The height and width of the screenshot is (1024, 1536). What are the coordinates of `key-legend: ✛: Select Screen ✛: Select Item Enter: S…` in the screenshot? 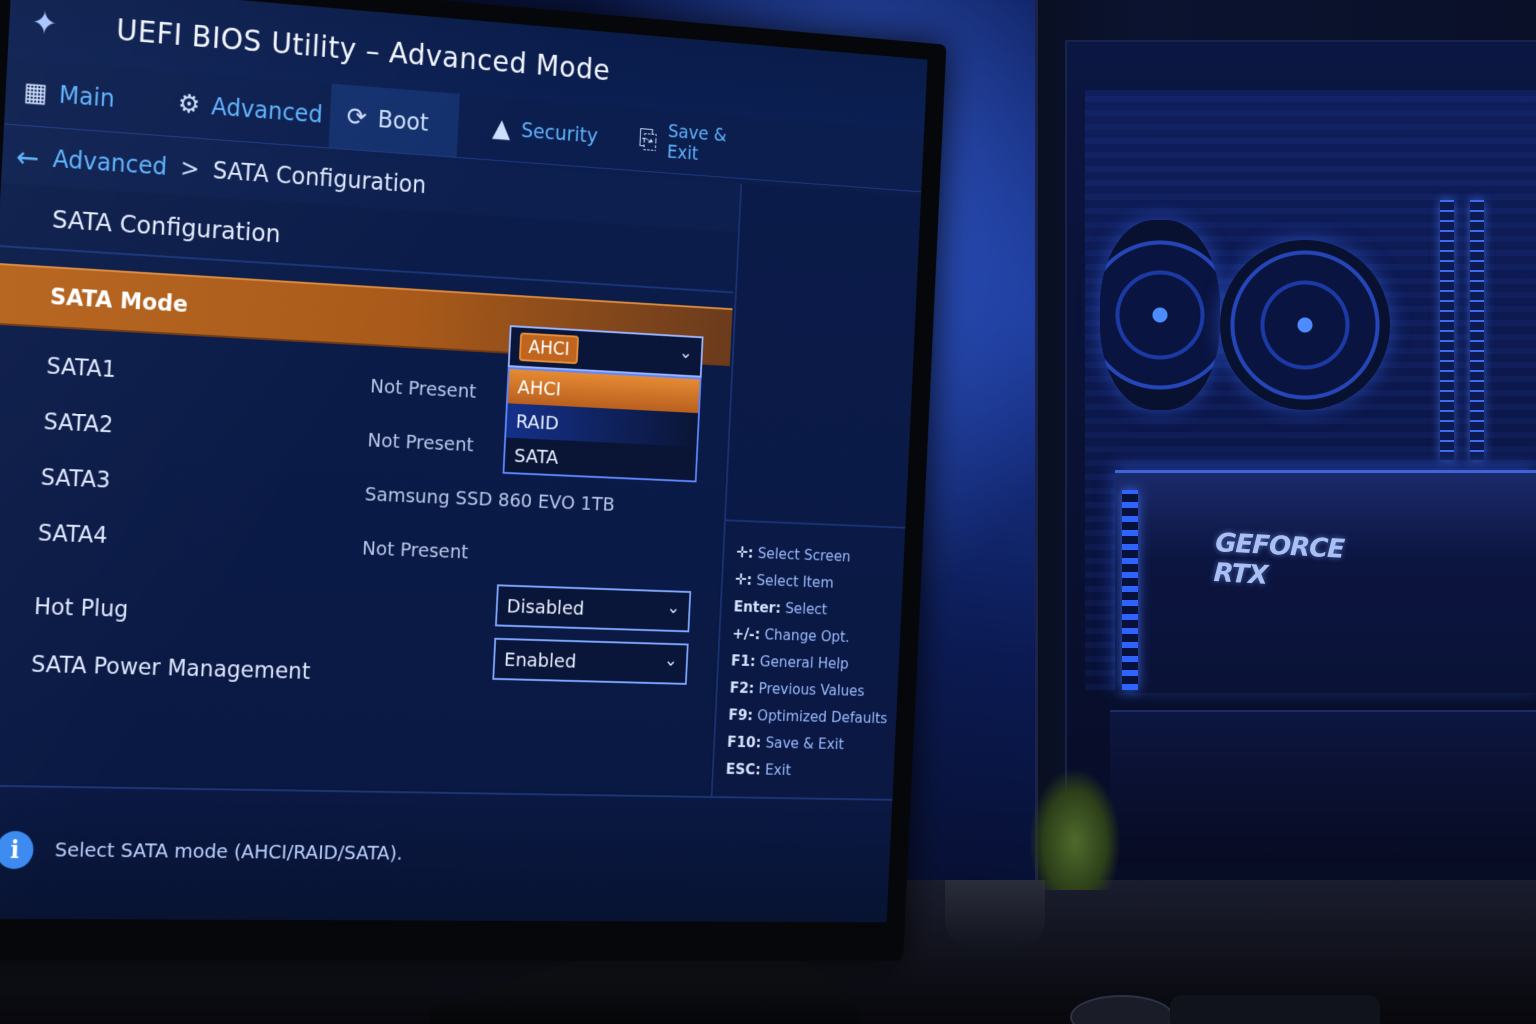 It's located at (815, 661).